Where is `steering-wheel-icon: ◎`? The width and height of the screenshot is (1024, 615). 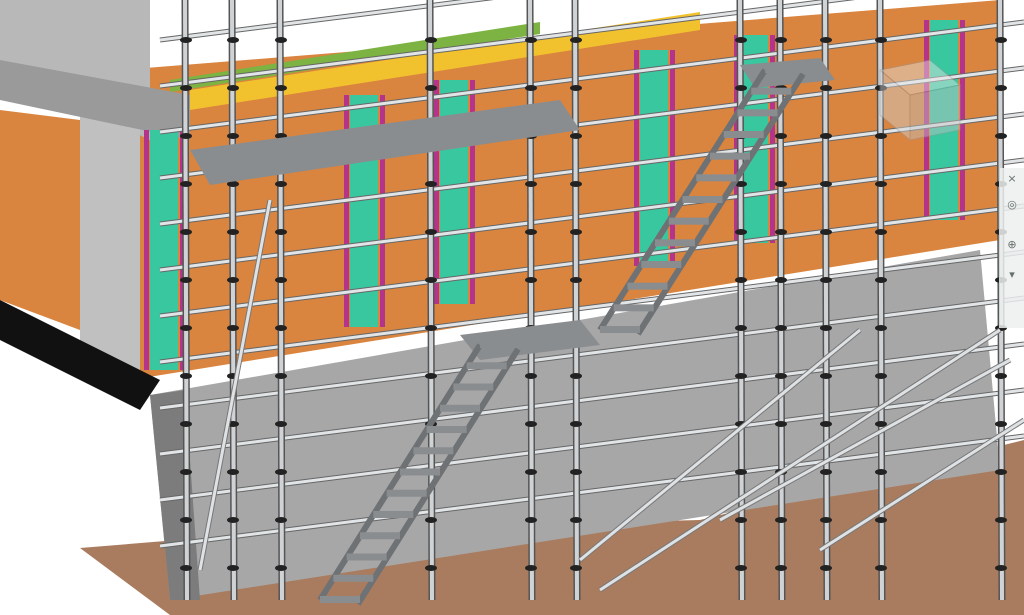
steering-wheel-icon: ◎ is located at coordinates (1012, 205).